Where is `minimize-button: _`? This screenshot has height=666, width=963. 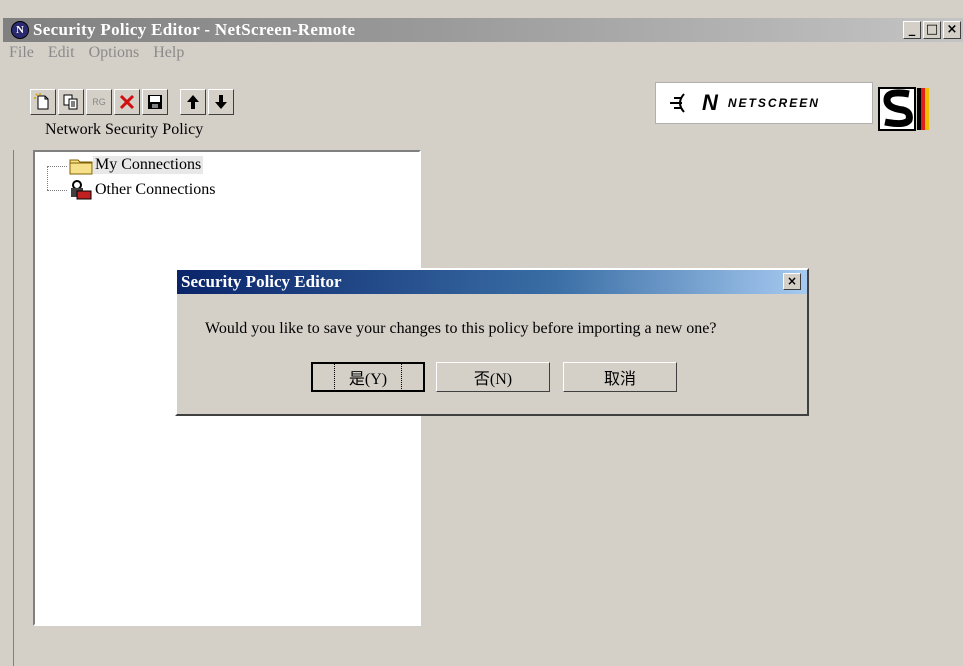 minimize-button: _ is located at coordinates (912, 30).